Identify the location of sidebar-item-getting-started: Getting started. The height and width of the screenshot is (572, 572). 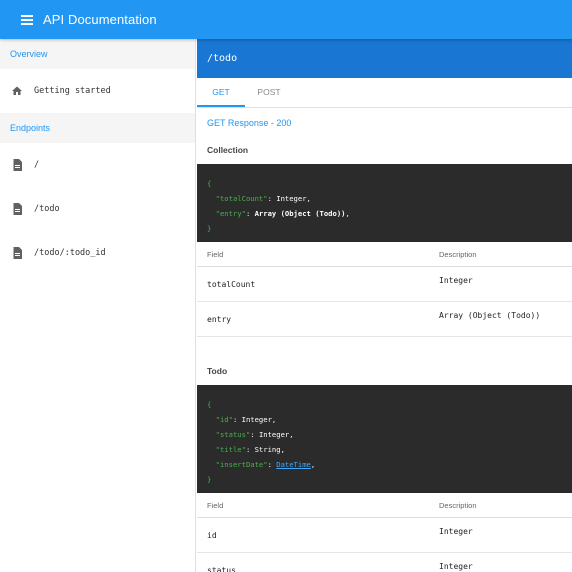
(97, 91).